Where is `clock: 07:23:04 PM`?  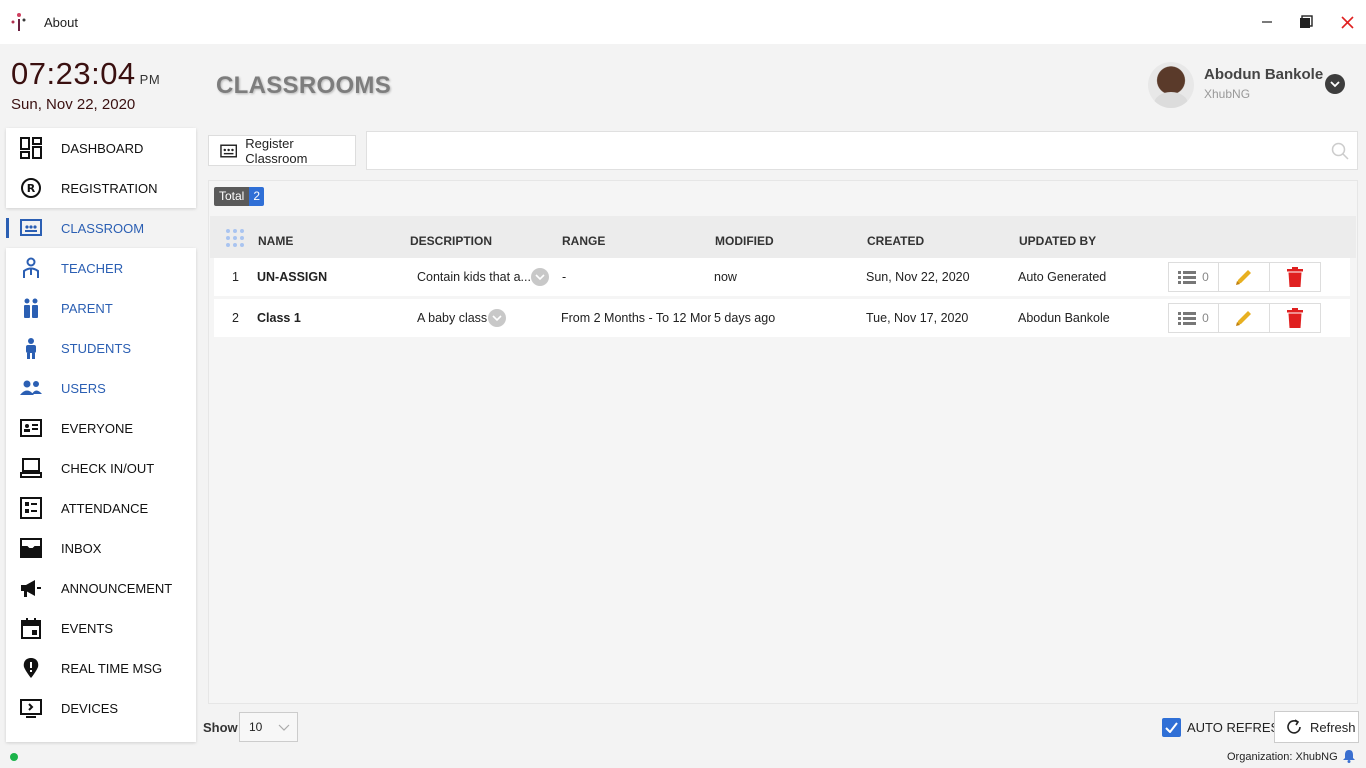
clock: 07:23:04 PM is located at coordinates (85, 74).